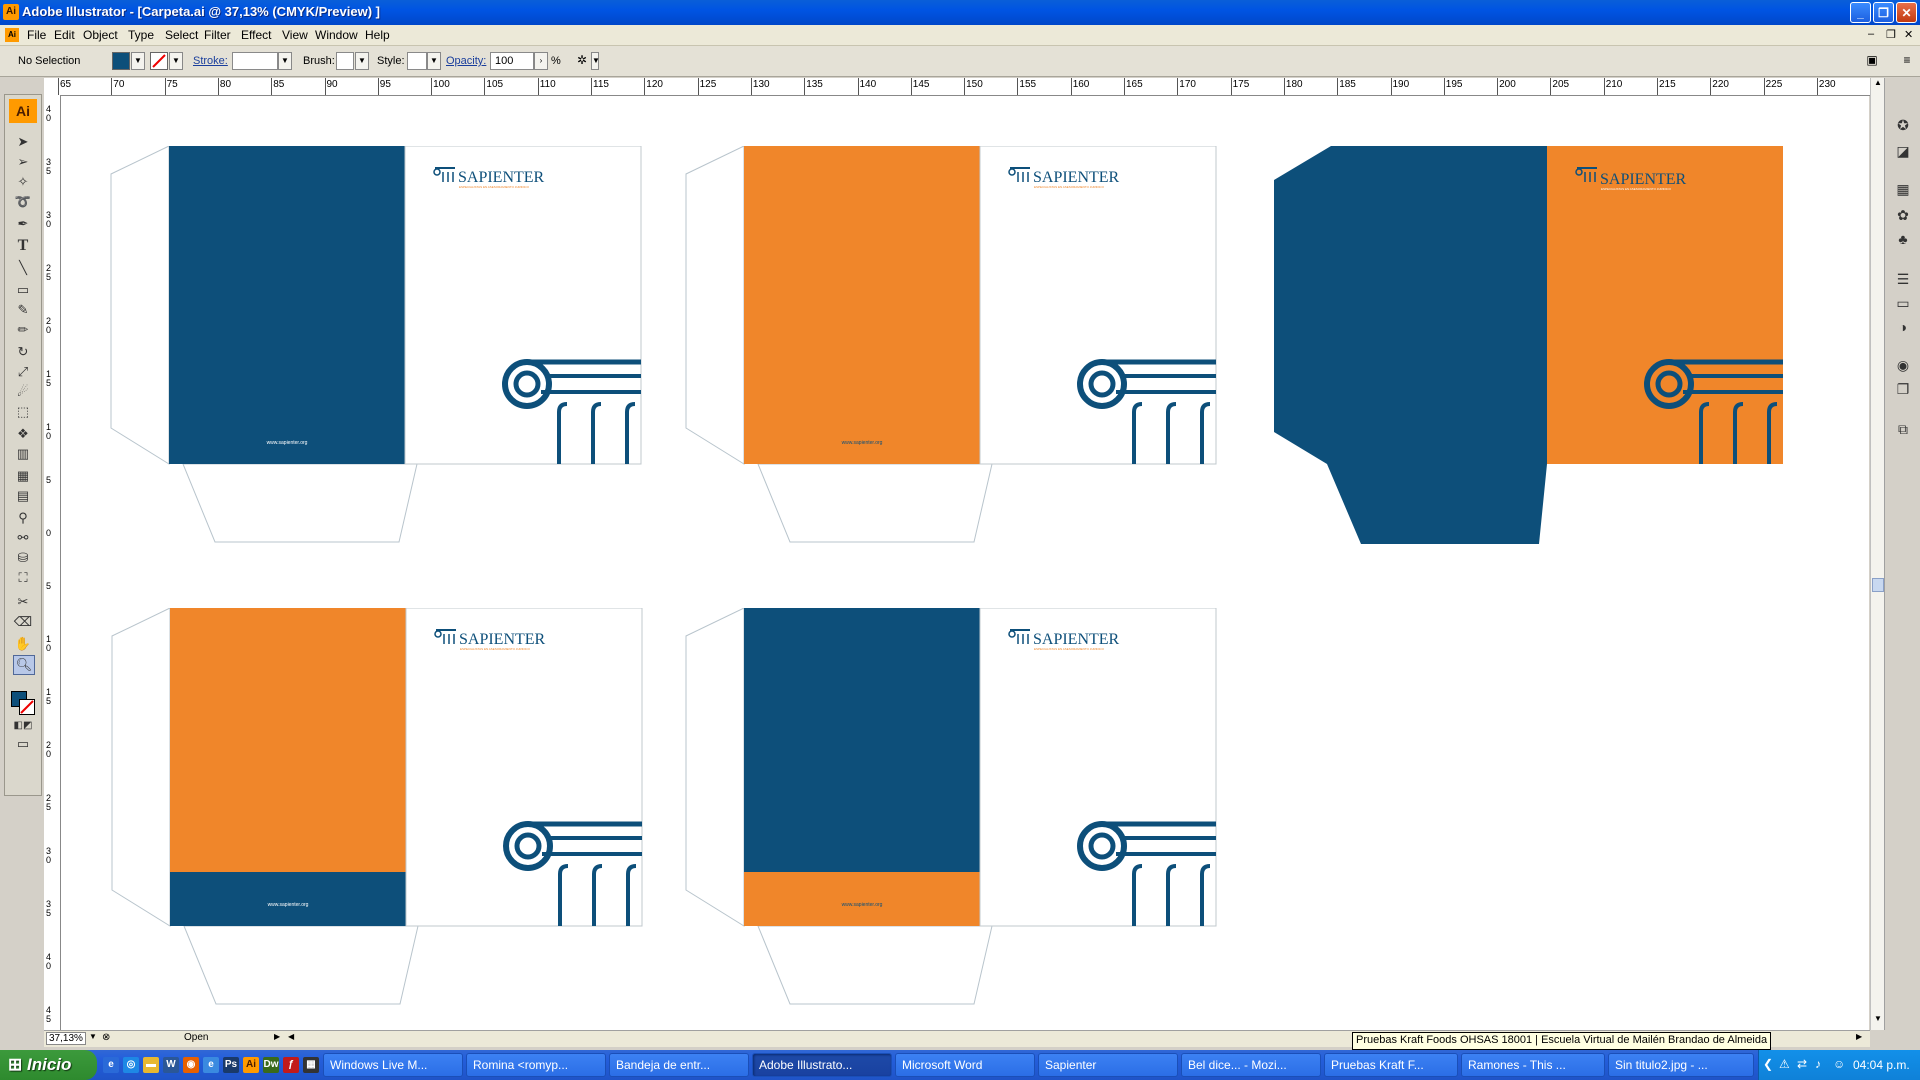 The height and width of the screenshot is (1080, 1920). What do you see at coordinates (23, 558) in the screenshot?
I see `live-paint-tool-icon: ⛁` at bounding box center [23, 558].